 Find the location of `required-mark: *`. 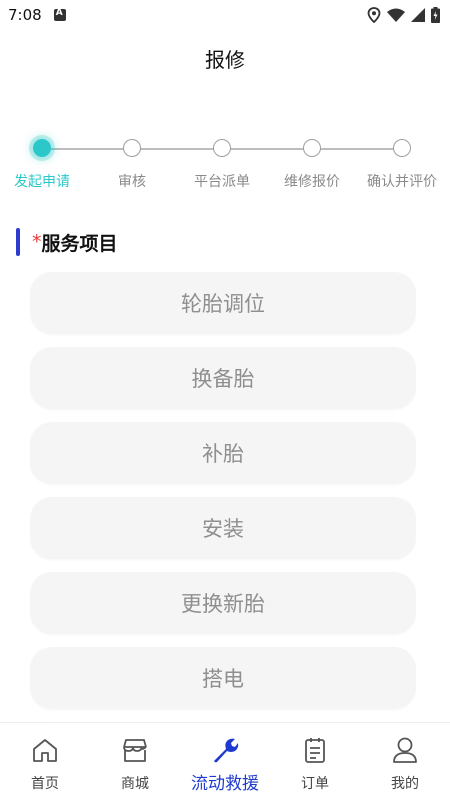

required-mark: * is located at coordinates (37, 242).